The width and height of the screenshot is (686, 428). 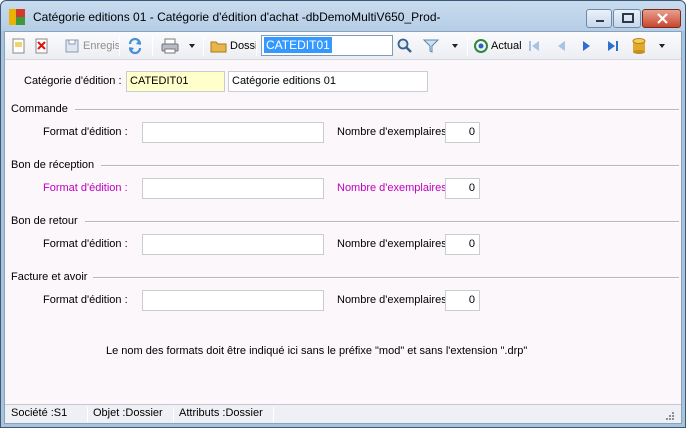 I want to click on commande-format-field, so click(x=233, y=132).